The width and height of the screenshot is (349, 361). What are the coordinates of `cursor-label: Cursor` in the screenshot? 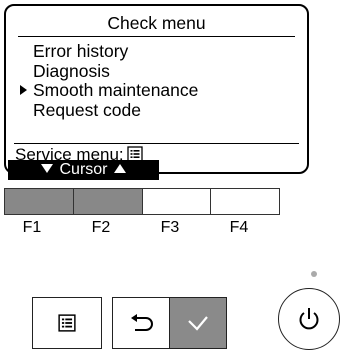 It's located at (83, 169).